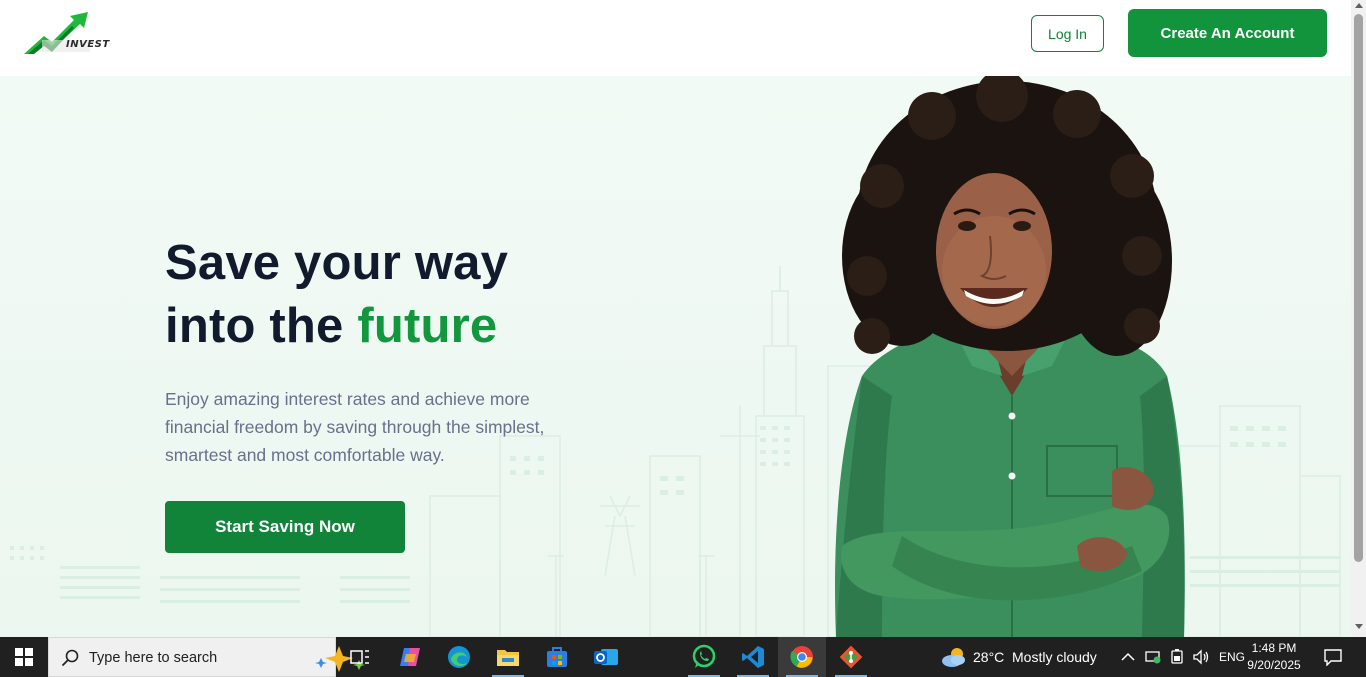 Image resolution: width=1366 pixels, height=677 pixels. Describe the element at coordinates (24, 657) in the screenshot. I see `windows-start-icon` at that location.